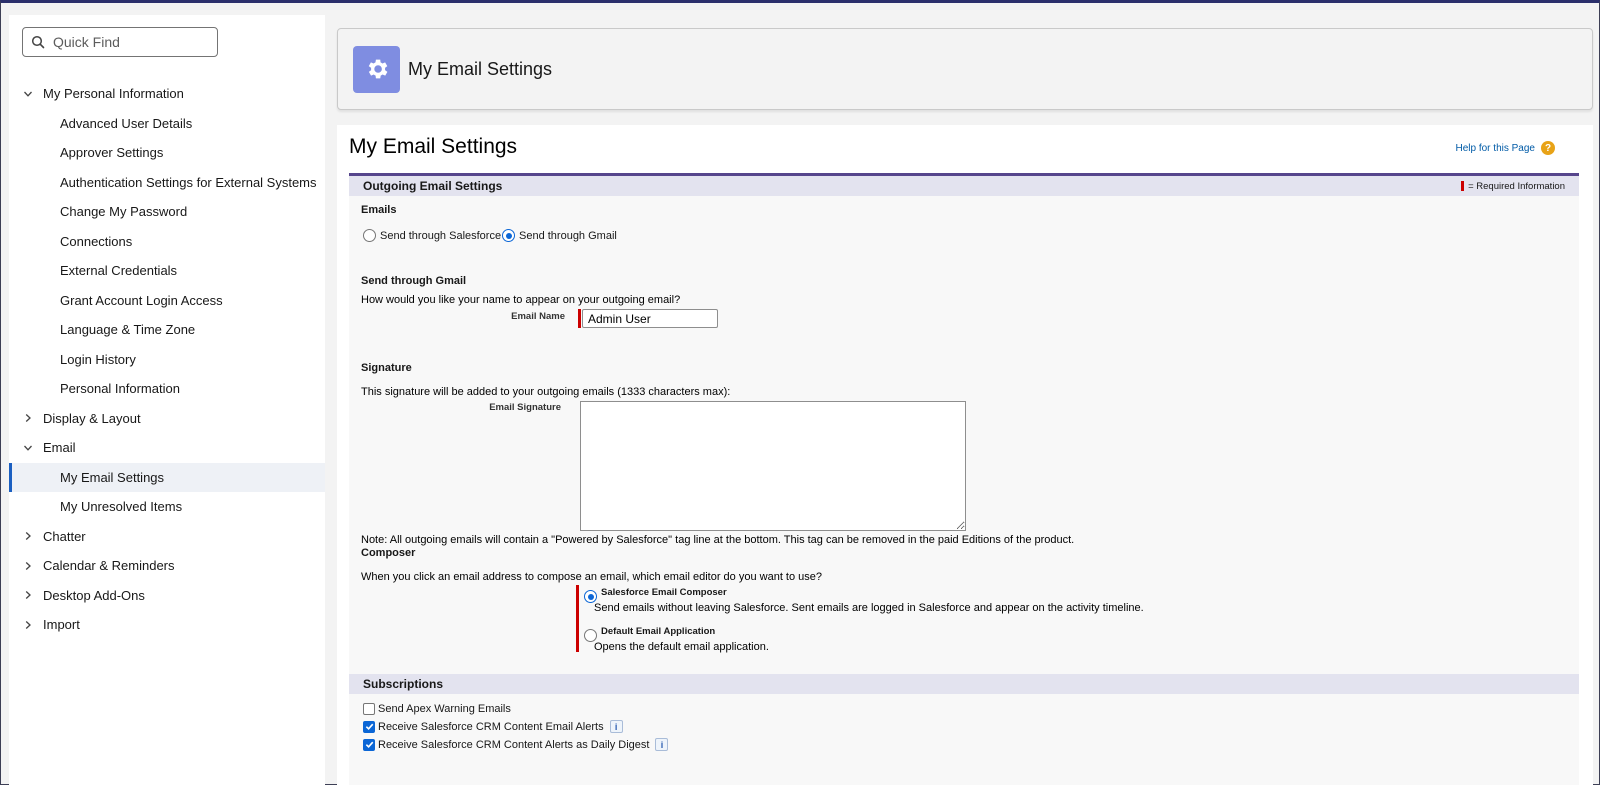 The width and height of the screenshot is (1600, 785). I want to click on sidebar-item-change-my-password: Change My Password, so click(167, 212).